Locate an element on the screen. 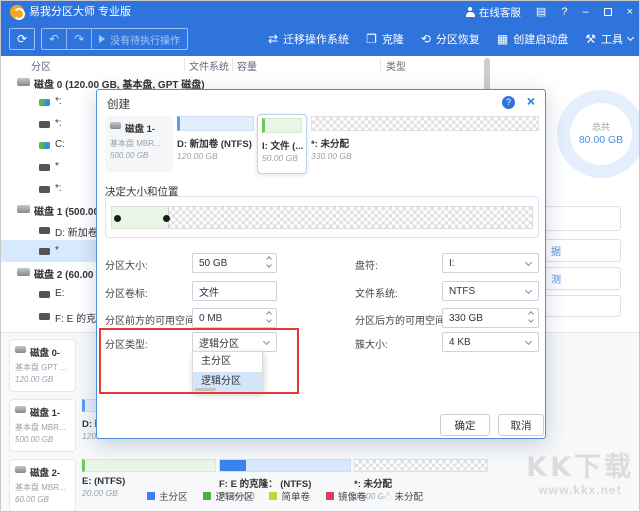 This screenshot has width=640, height=512. partition-label: *: 未分配 is located at coordinates (373, 484).